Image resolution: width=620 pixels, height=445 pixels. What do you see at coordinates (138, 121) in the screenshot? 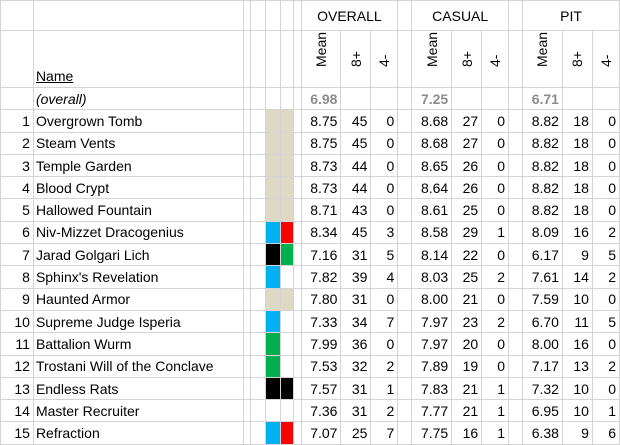
I see `card-name: Overgrown Tomb` at bounding box center [138, 121].